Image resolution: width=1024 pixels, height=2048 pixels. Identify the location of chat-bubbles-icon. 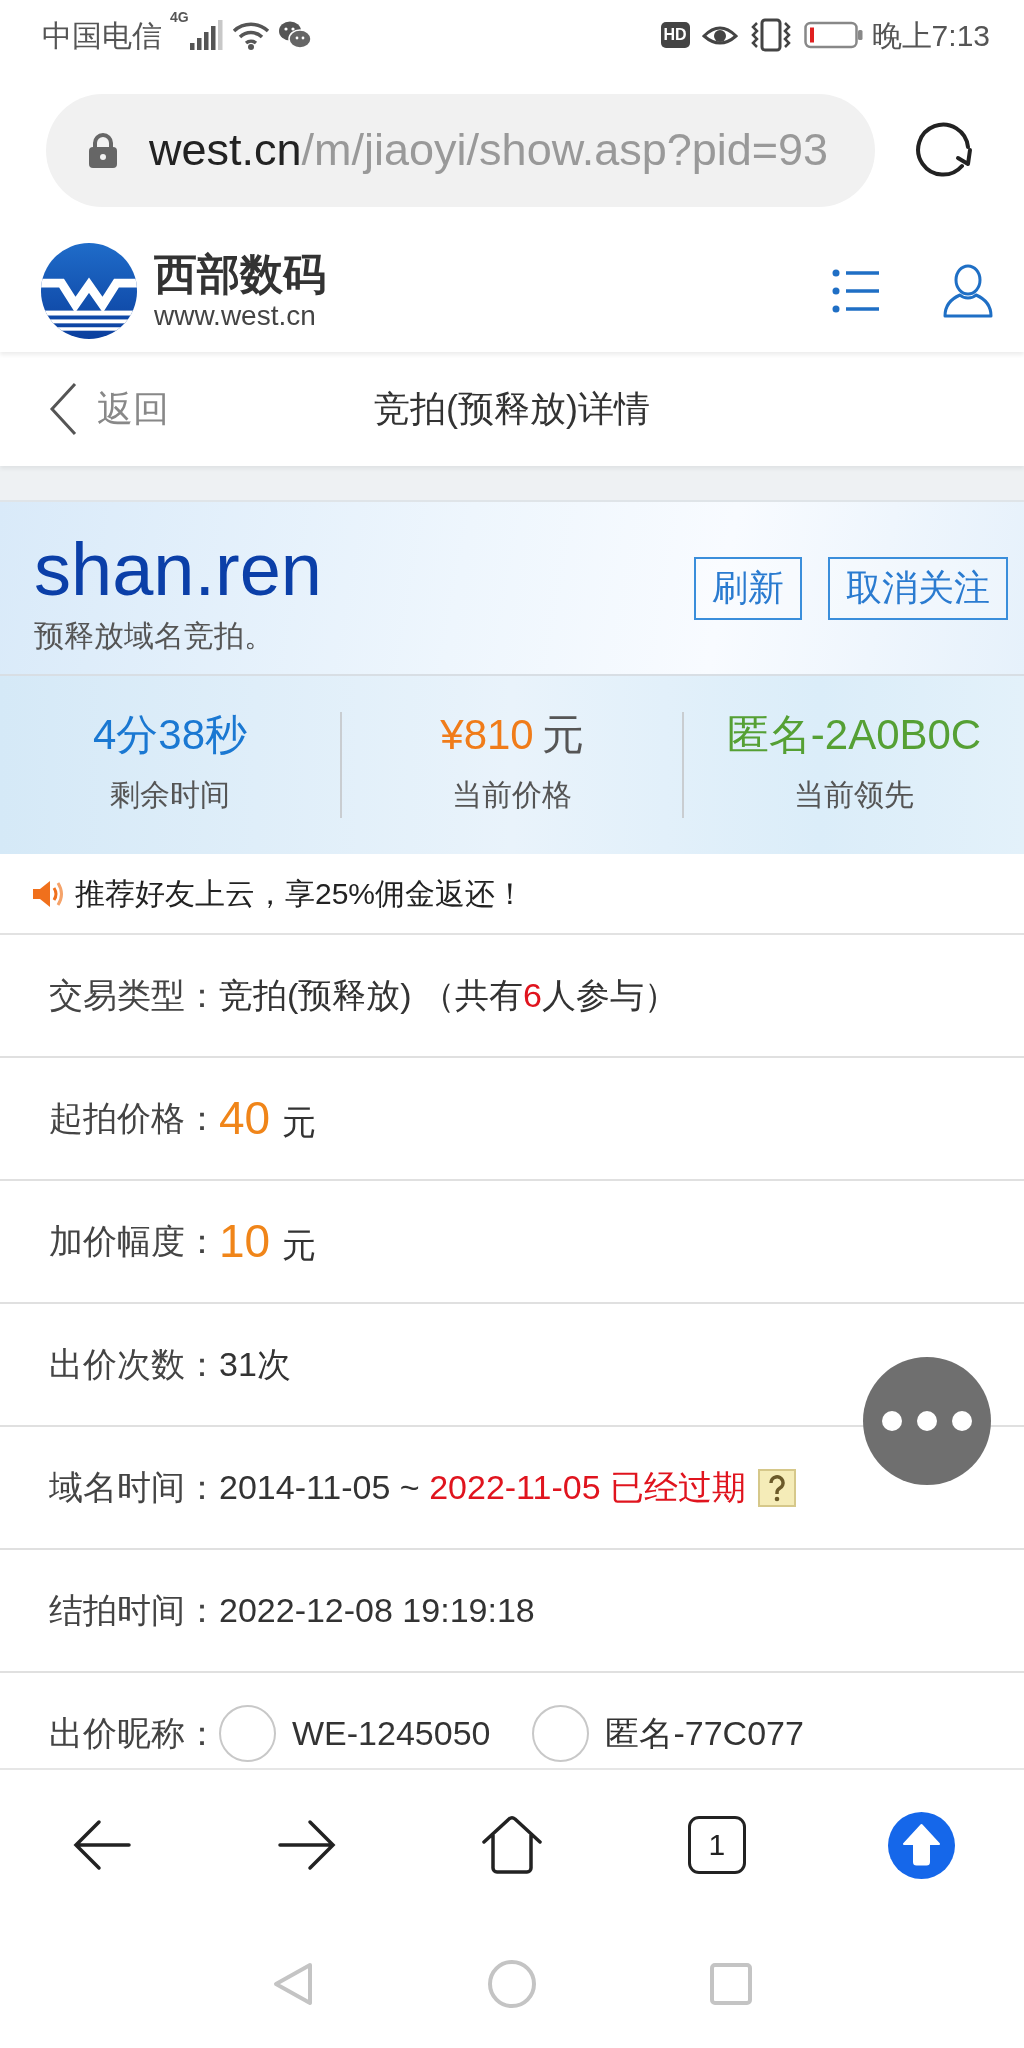
(294, 35).